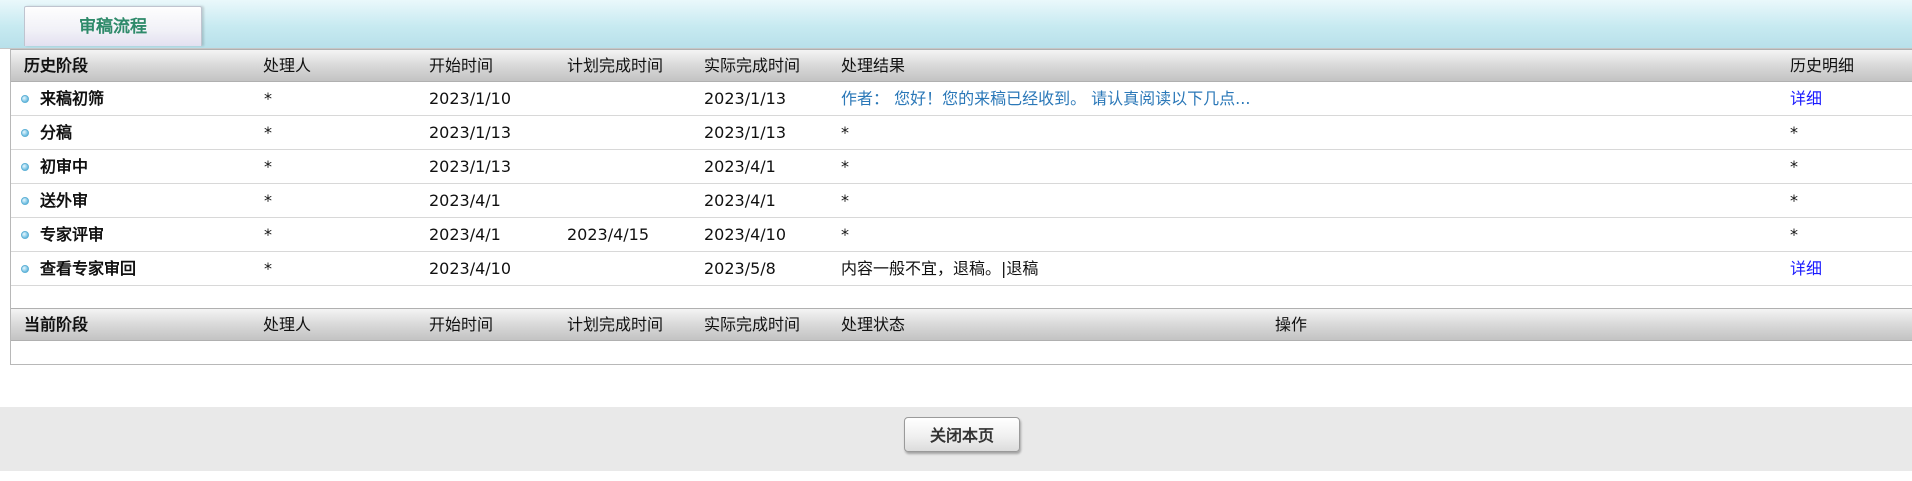 The width and height of the screenshot is (1912, 481). What do you see at coordinates (956, 24) in the screenshot?
I see `tab-bar: 审稿流程` at bounding box center [956, 24].